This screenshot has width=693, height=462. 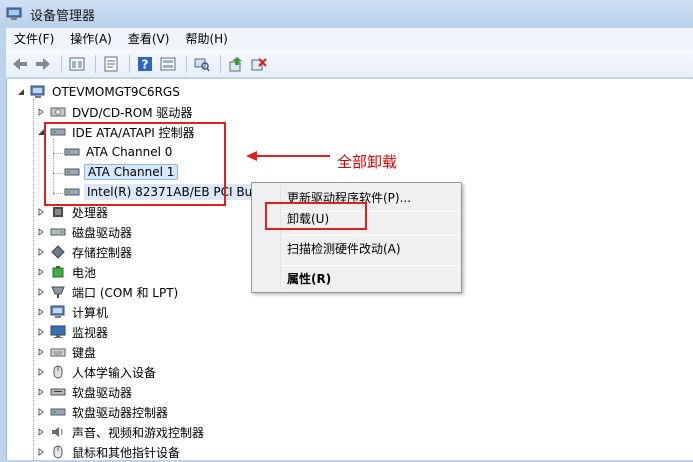 I want to click on monitor-icon, so click(x=58, y=332).